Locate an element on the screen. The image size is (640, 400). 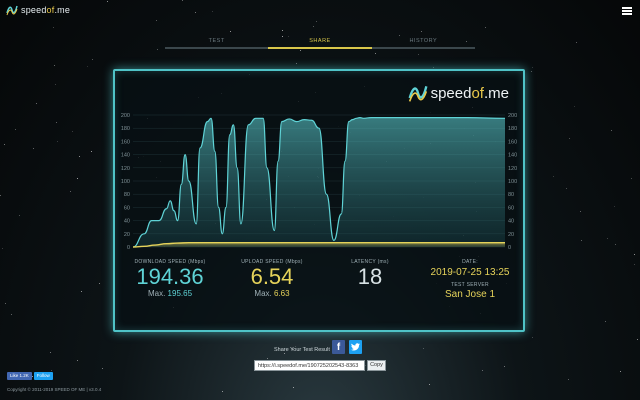
facebook-icon: f is located at coordinates (338, 347).